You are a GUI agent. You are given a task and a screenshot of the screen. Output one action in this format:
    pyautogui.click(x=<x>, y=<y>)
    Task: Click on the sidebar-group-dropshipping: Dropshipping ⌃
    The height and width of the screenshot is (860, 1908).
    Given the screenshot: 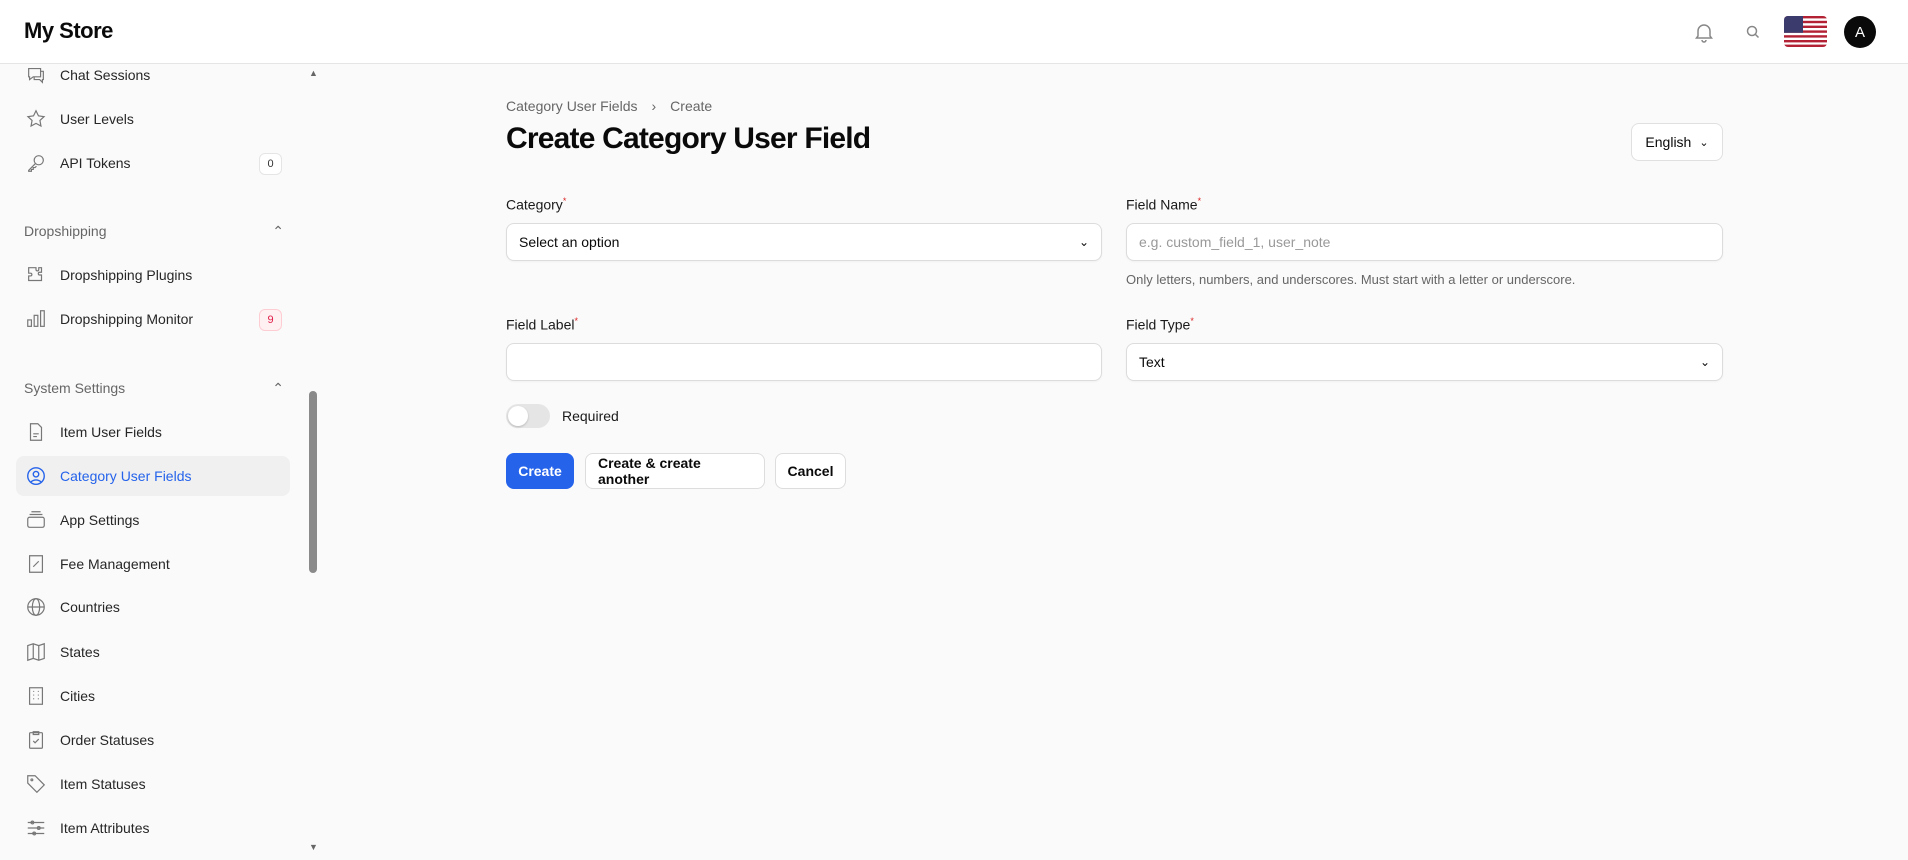 What is the action you would take?
    pyautogui.click(x=154, y=231)
    